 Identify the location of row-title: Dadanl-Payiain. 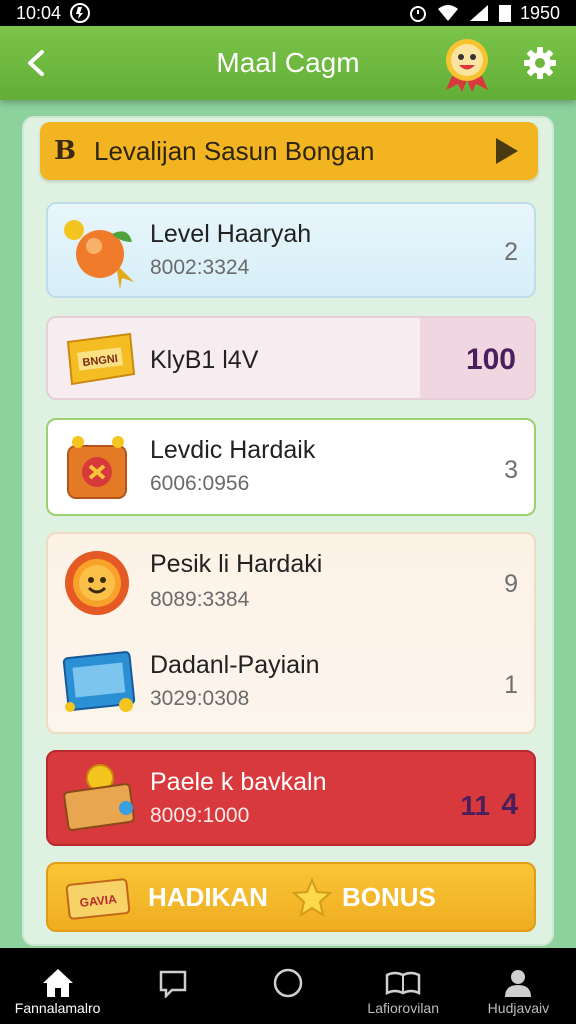
(235, 665).